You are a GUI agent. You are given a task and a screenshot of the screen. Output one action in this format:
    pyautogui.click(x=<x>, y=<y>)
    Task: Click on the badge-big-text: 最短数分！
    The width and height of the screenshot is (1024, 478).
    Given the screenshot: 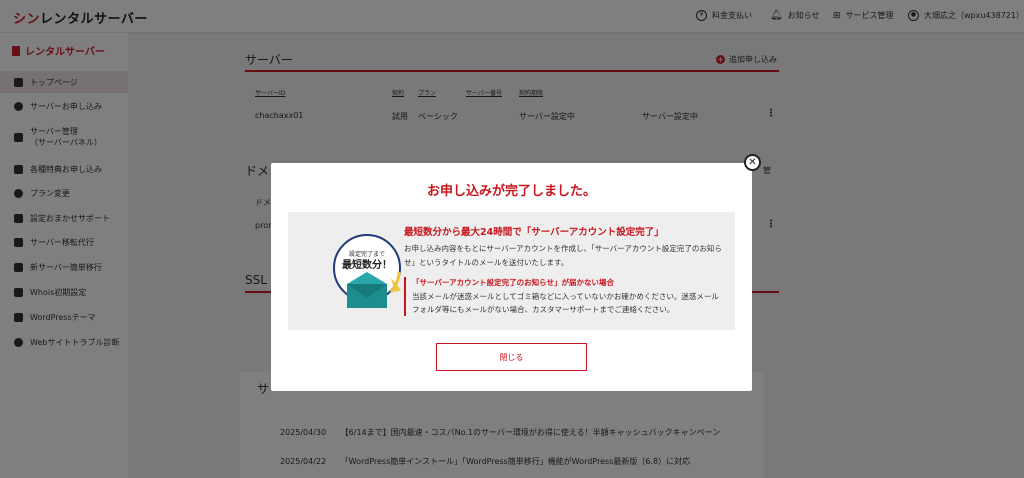 What is the action you would take?
    pyautogui.click(x=367, y=264)
    